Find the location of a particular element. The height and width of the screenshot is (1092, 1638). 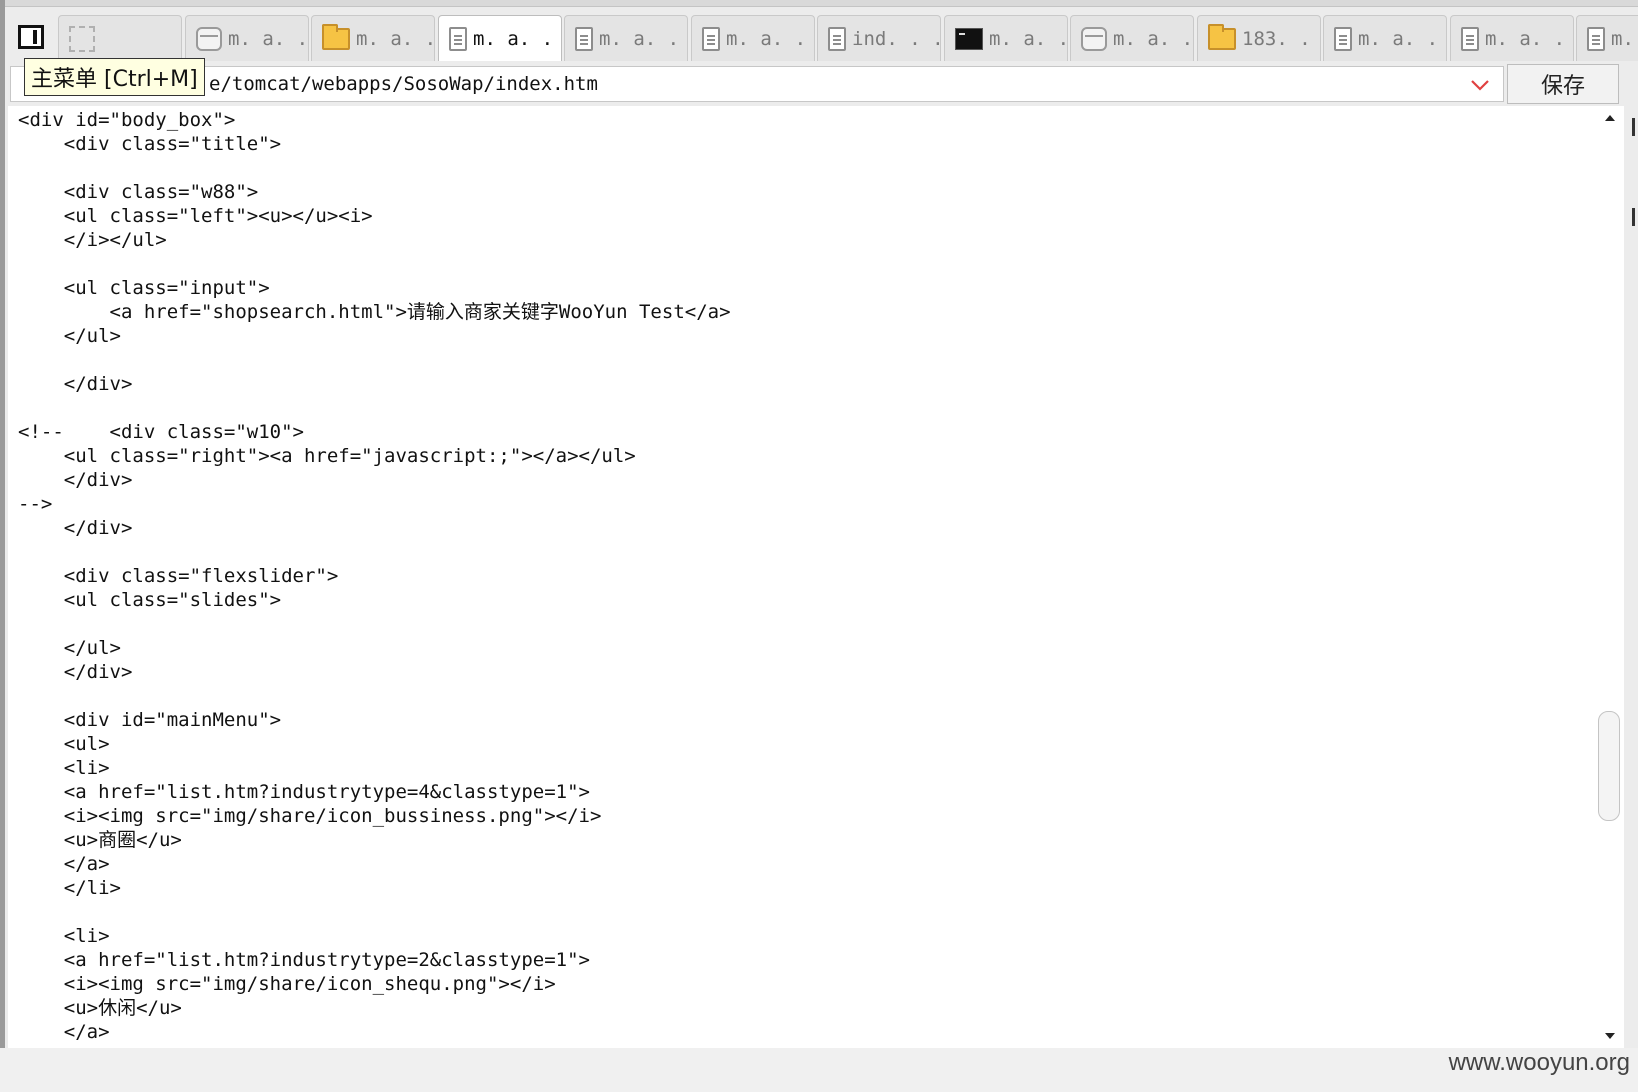

tab-3: m. a. . . is located at coordinates (500, 38).